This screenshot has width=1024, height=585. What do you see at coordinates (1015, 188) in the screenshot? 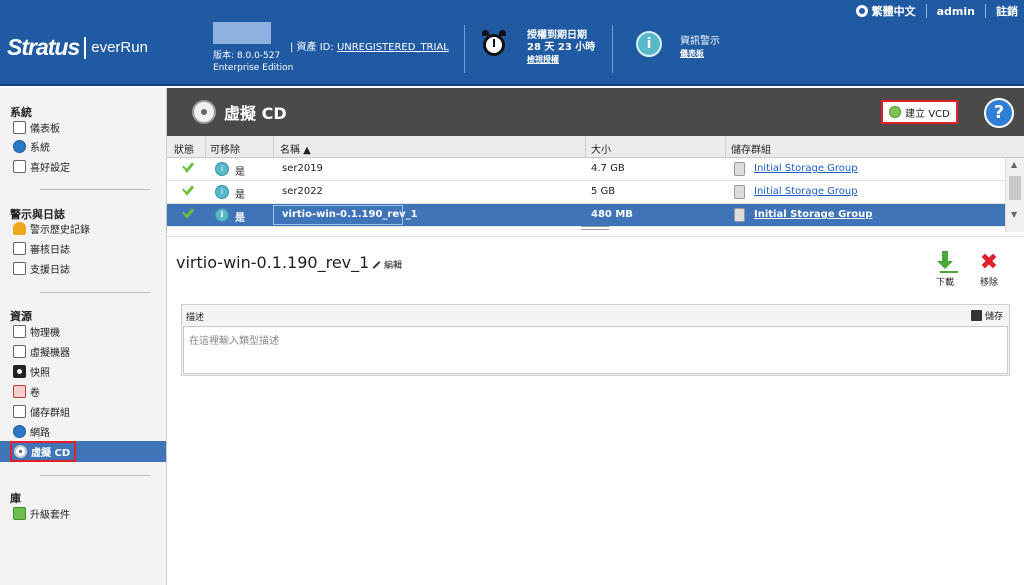
I see `scroll-thumb` at bounding box center [1015, 188].